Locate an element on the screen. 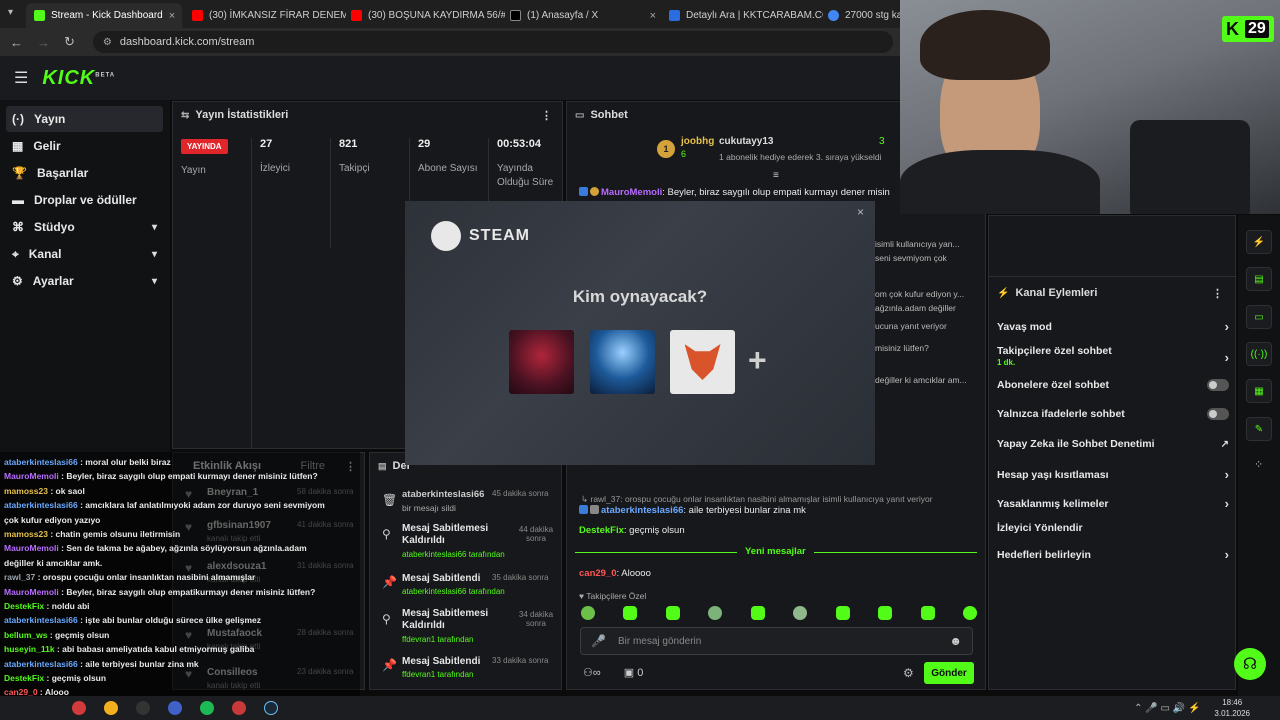  wrench-icon: ✎ is located at coordinates (1259, 429).